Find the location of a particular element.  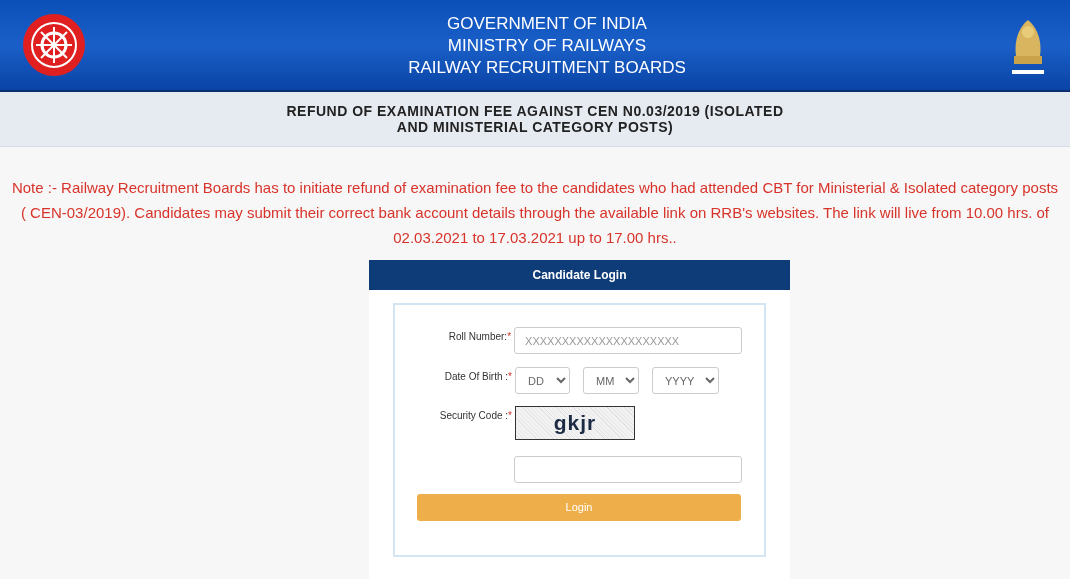

date-select: YYYY is located at coordinates (685, 380).